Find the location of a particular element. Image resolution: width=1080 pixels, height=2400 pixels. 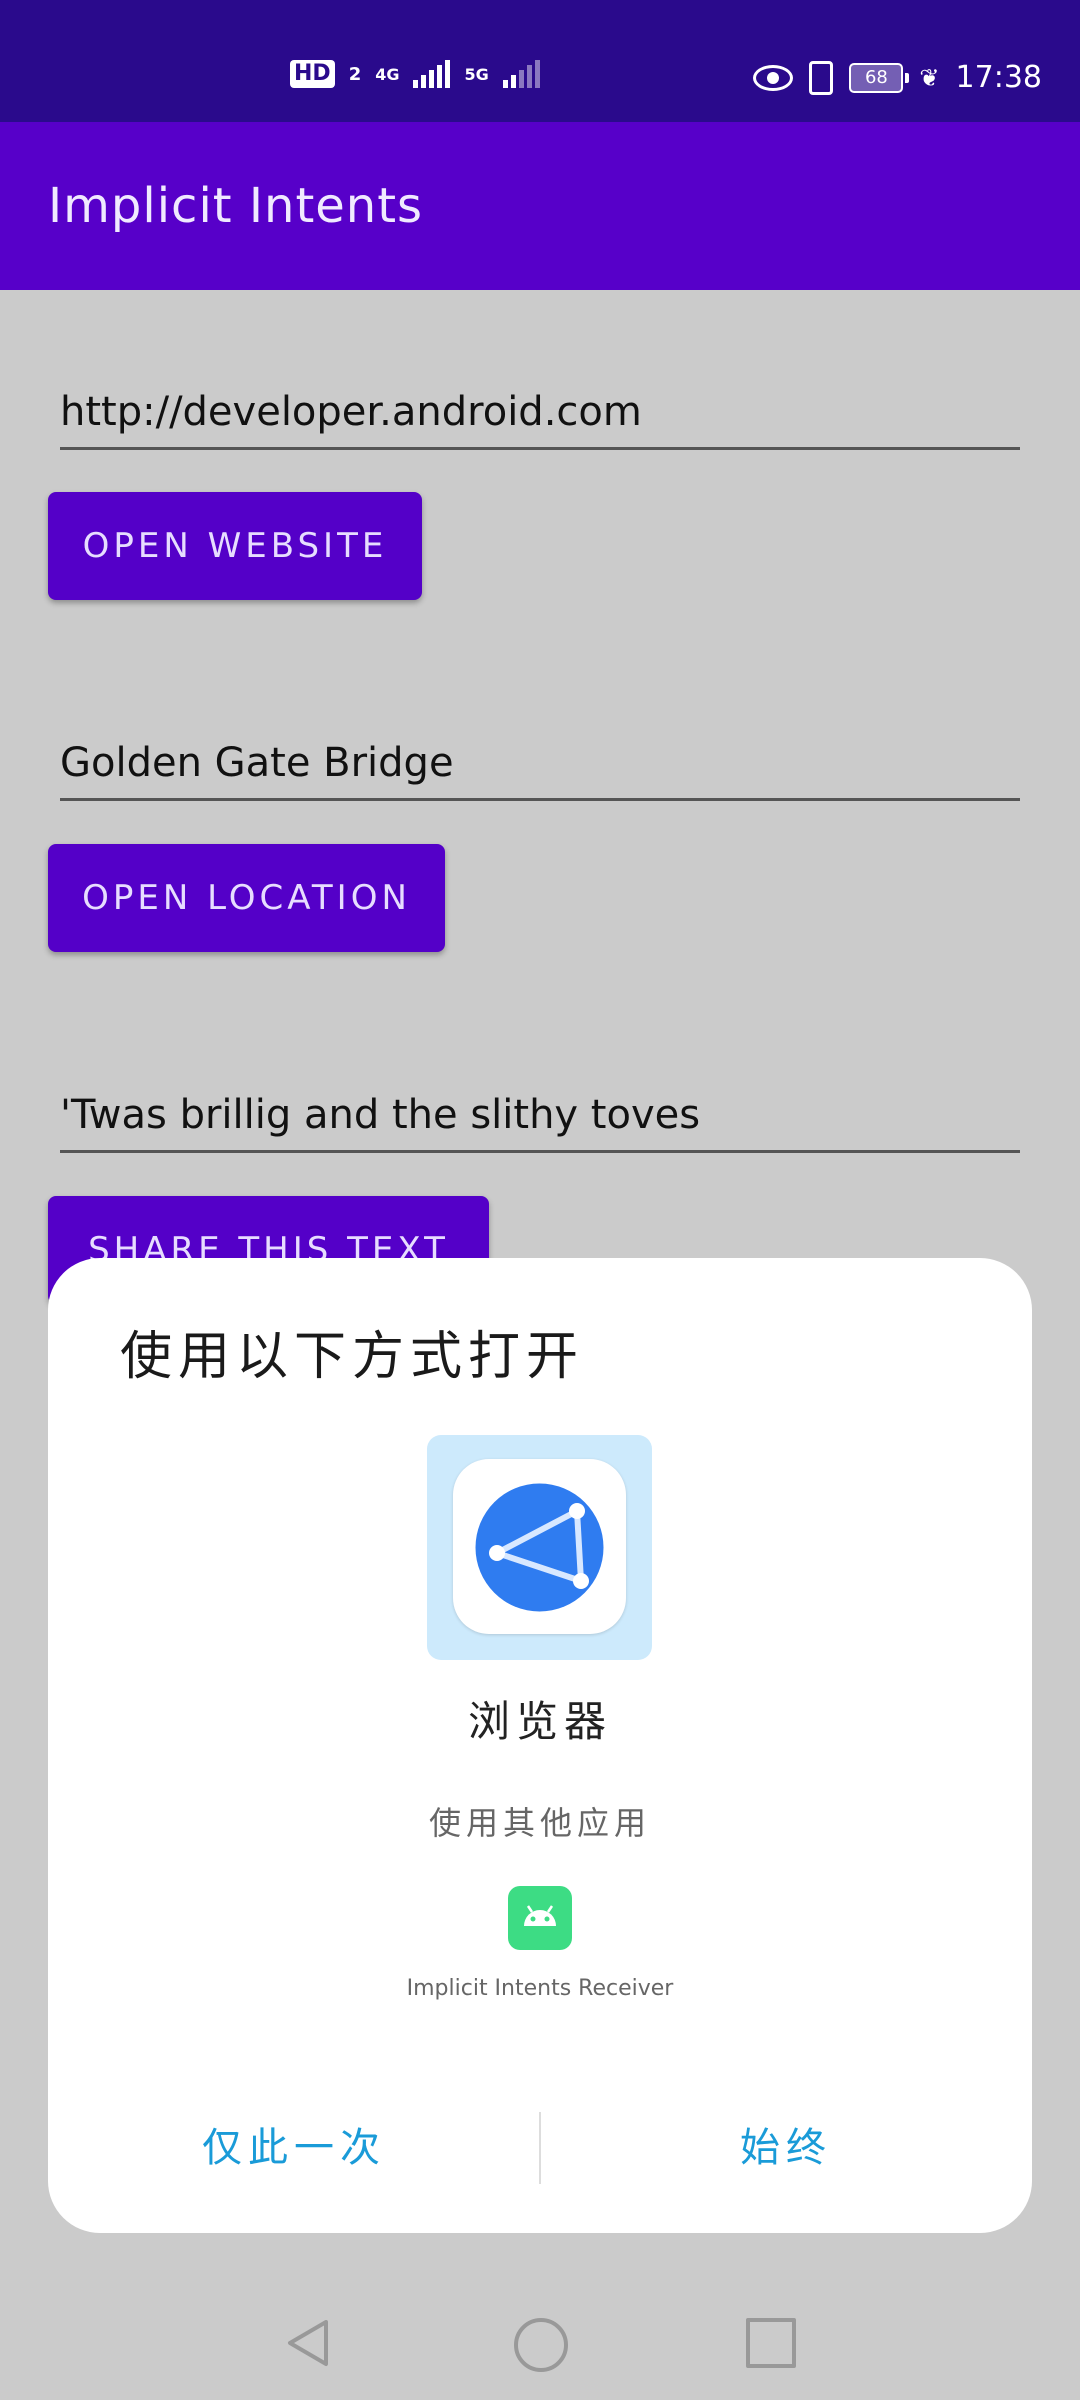

clock: 17:38 is located at coordinates (998, 77).